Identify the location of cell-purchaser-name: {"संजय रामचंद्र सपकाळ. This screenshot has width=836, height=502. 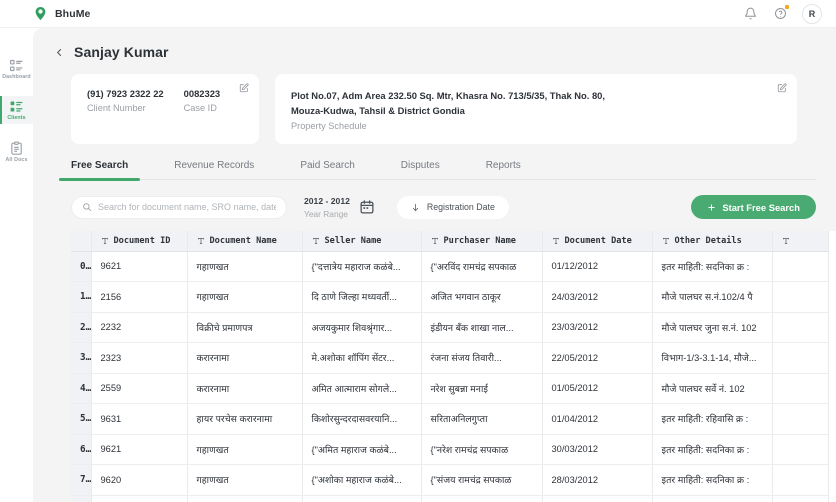
(482, 480).